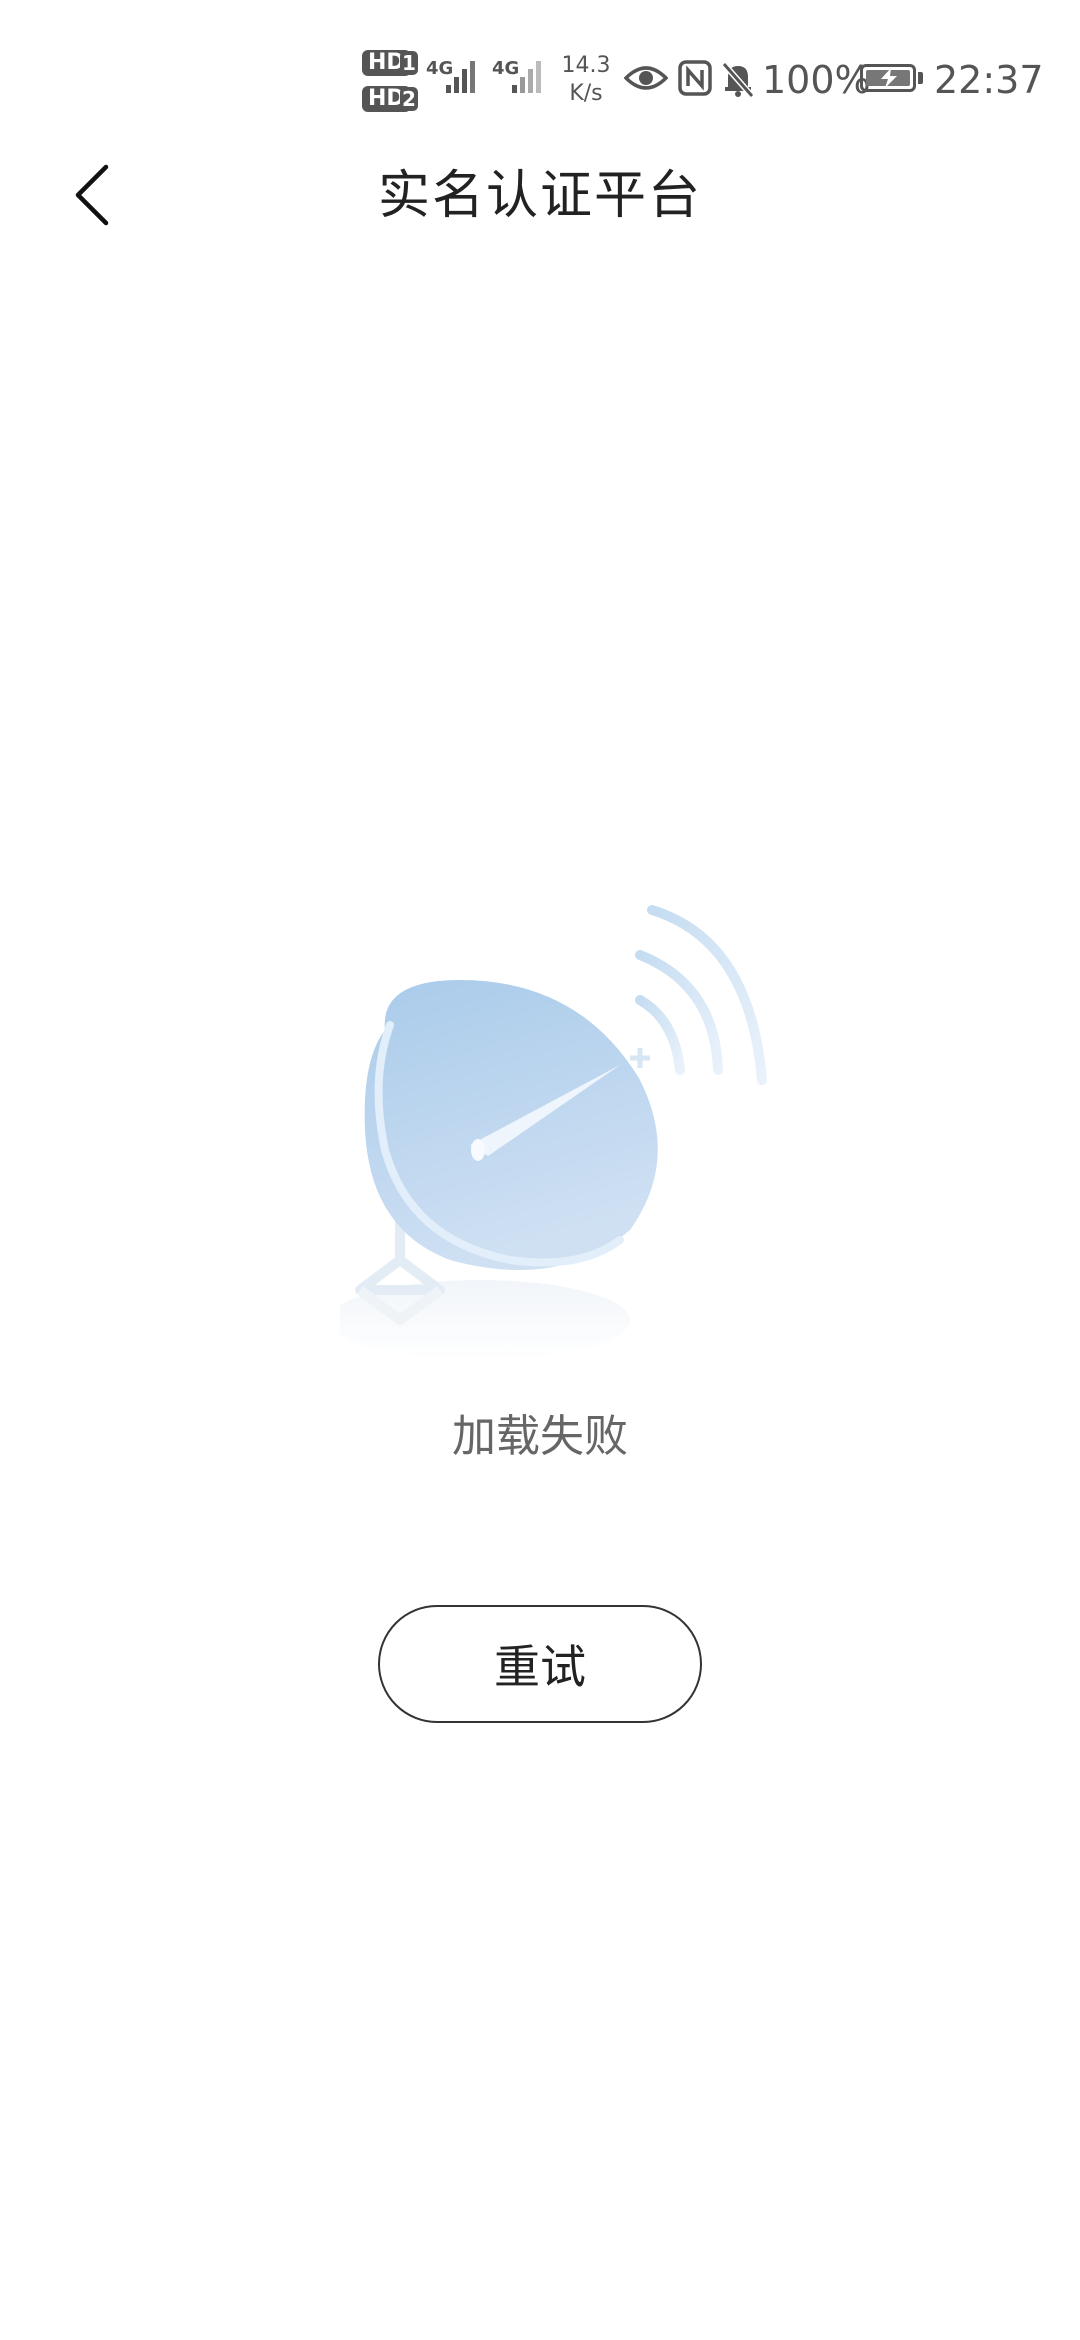 Image resolution: width=1080 pixels, height=2340 pixels. I want to click on nfc-icon, so click(695, 78).